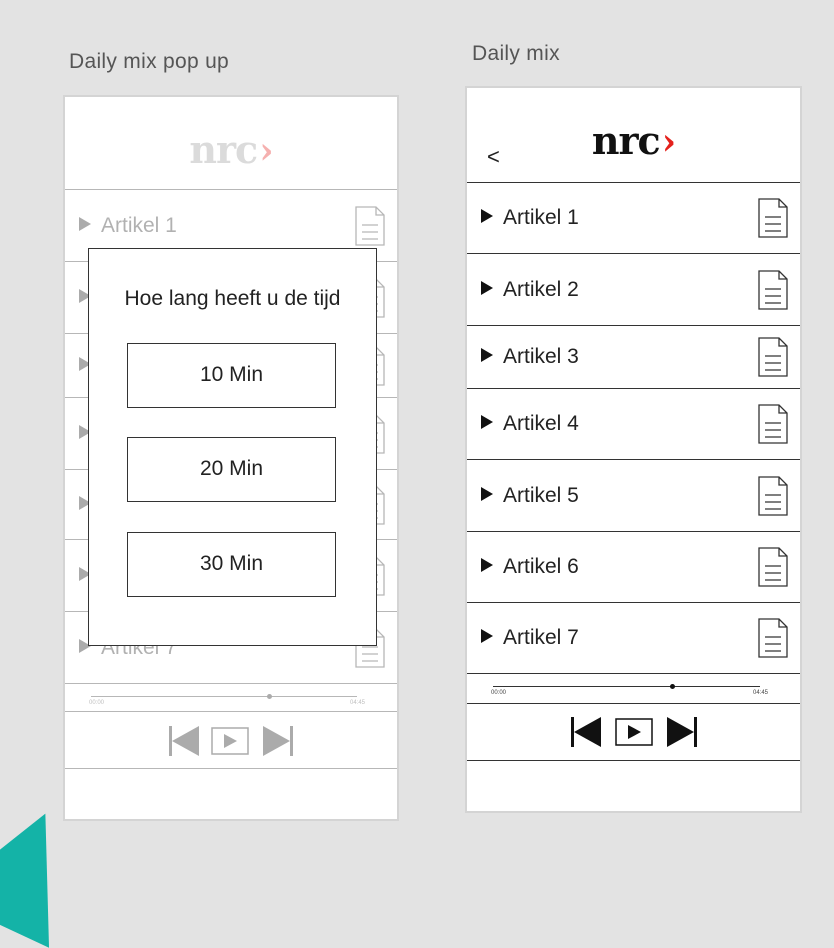 This screenshot has width=834, height=948. What do you see at coordinates (633, 495) in the screenshot?
I see `article-row: Artikel 5` at bounding box center [633, 495].